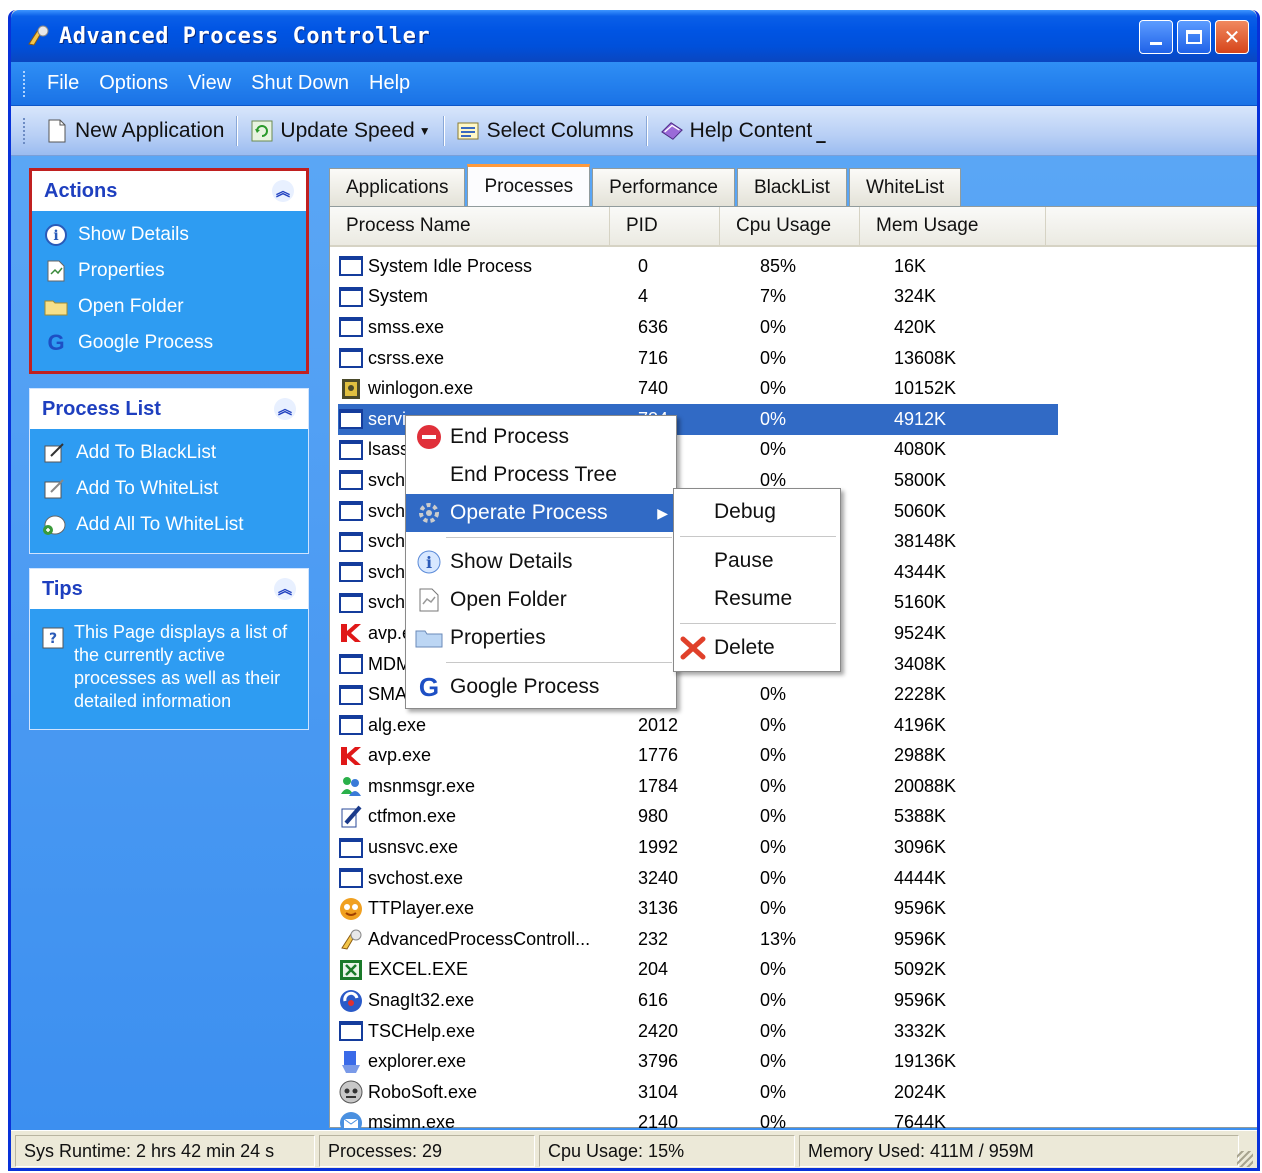 This screenshot has width=1262, height=1173. Describe the element at coordinates (529, 185) in the screenshot. I see `tab-processes: Processes` at that location.